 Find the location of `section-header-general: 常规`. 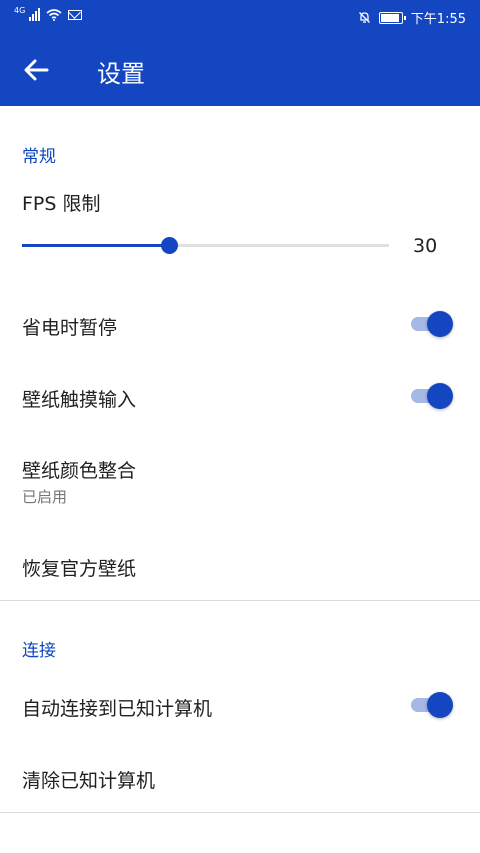

section-header-general: 常规 is located at coordinates (39, 157).